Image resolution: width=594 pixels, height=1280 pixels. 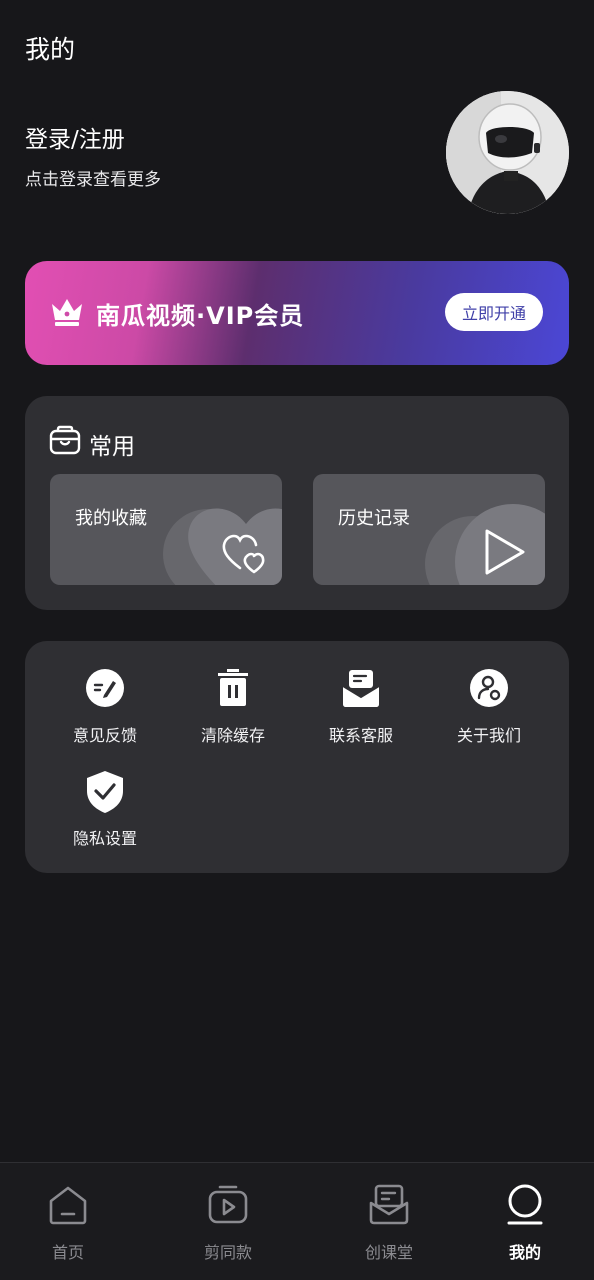 I want to click on vip-open-button: 立即开通, so click(x=494, y=312).